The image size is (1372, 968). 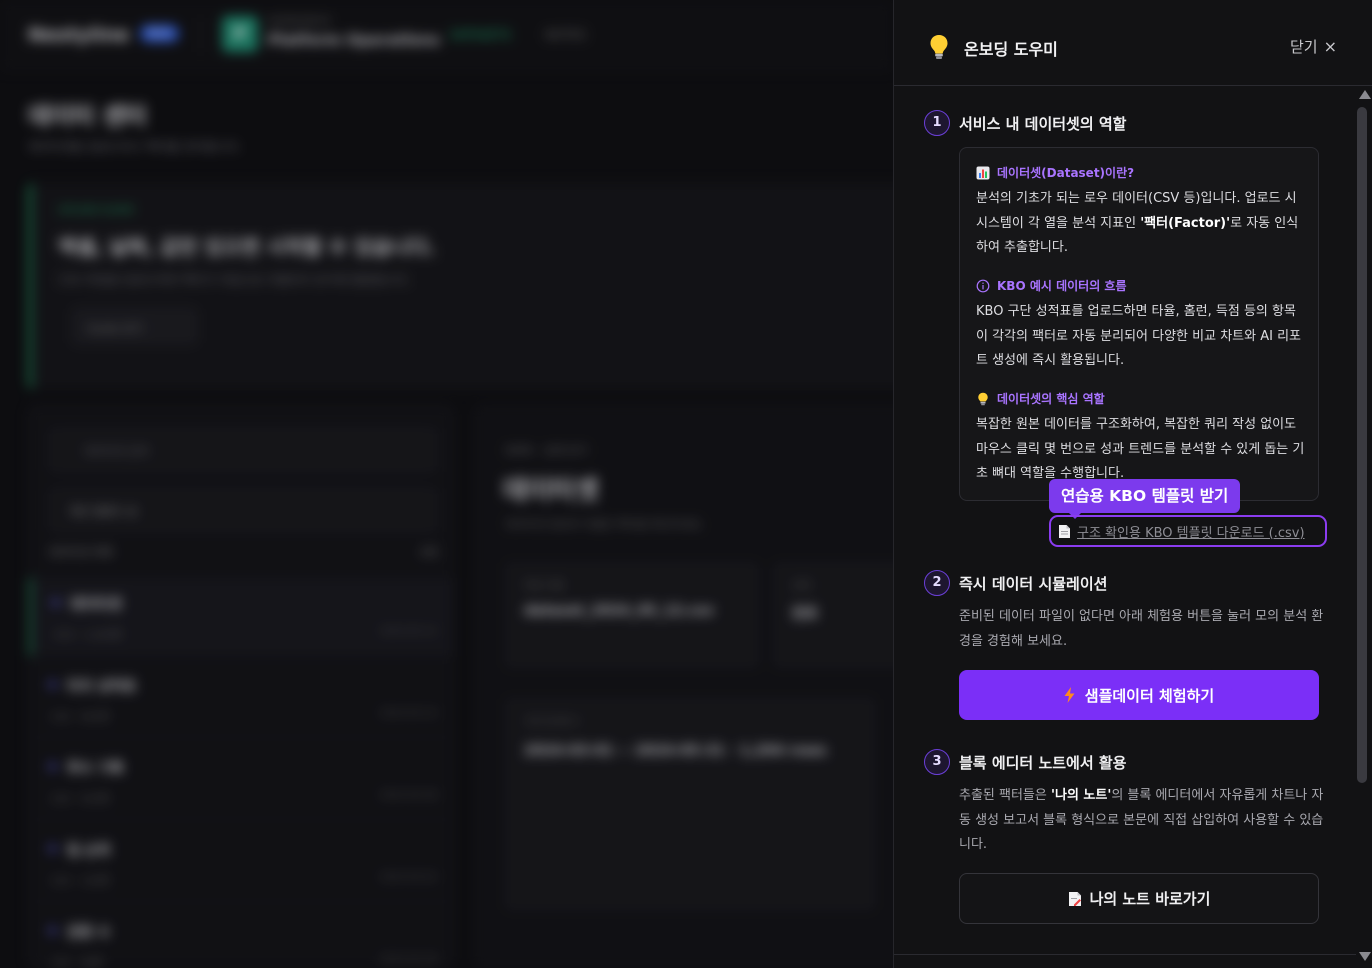 I want to click on close-label: 닫기, so click(x=1303, y=47).